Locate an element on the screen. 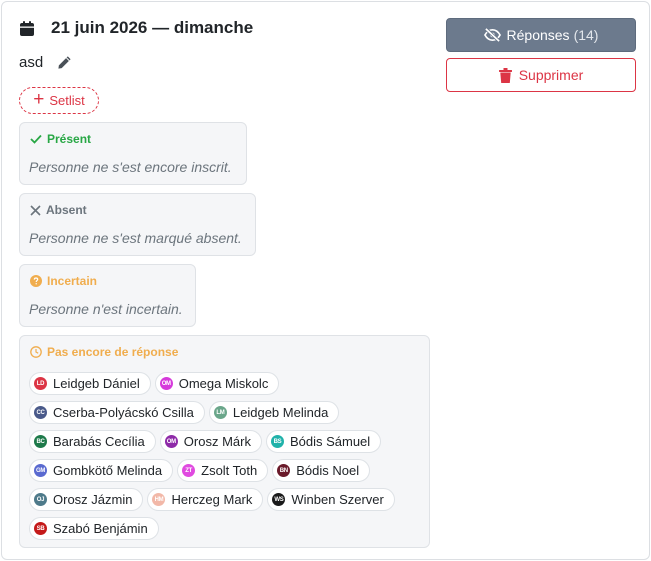 The width and height of the screenshot is (651, 561). pending-heading: Pas encore de réponse is located at coordinates (104, 352).